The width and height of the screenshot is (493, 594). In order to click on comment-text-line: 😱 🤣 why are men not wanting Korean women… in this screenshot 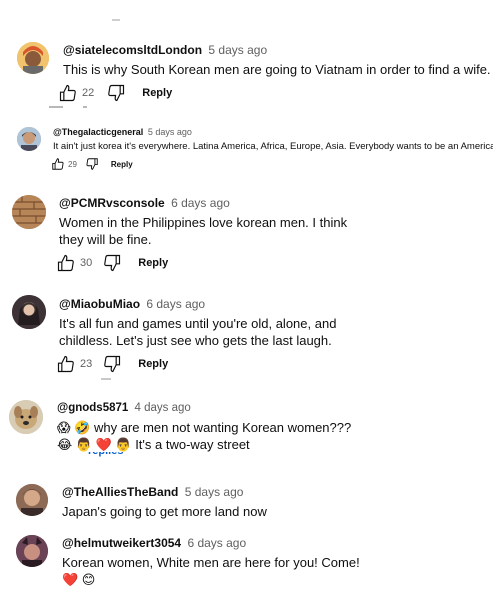, I will do `click(204, 427)`.